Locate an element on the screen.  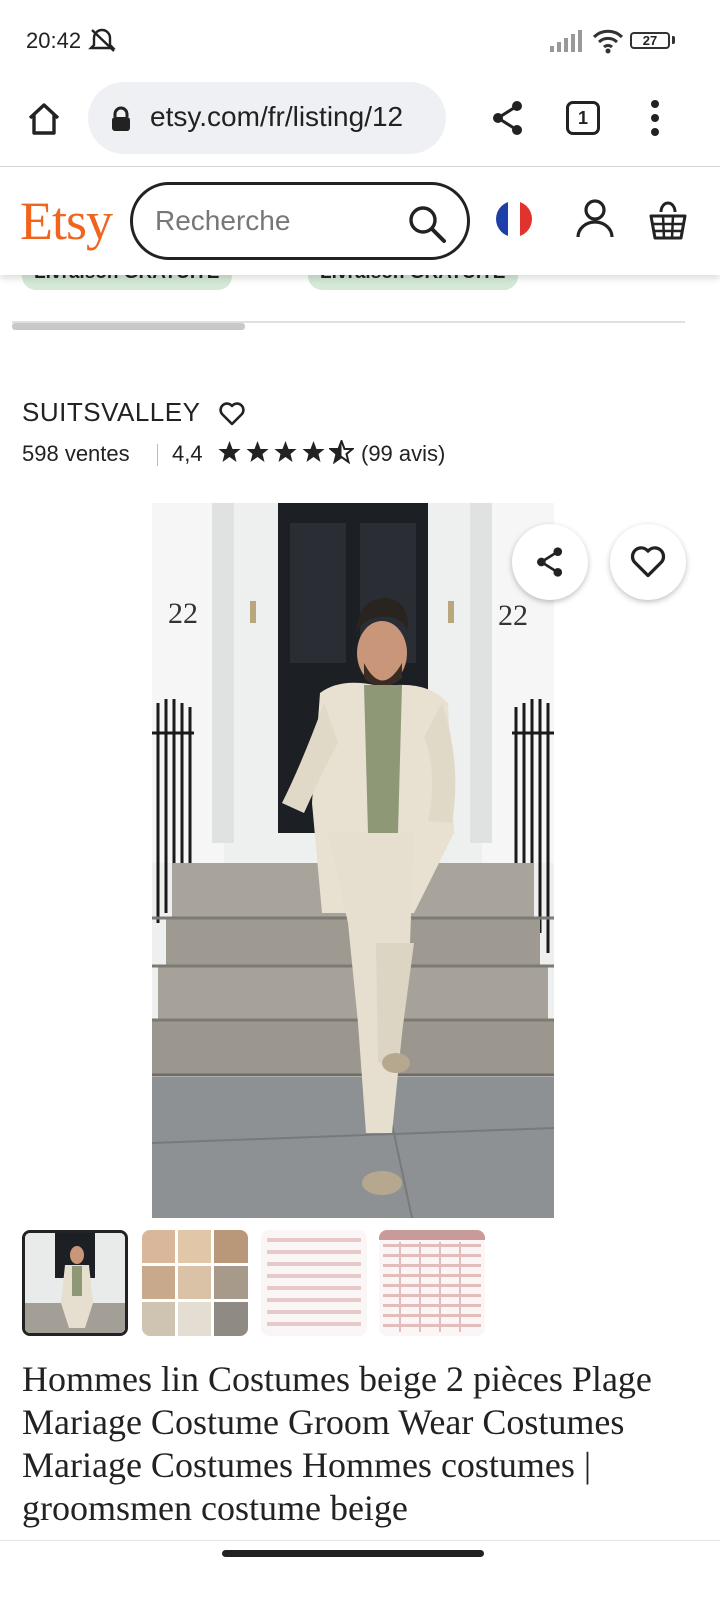
home-button is located at coordinates (44, 119).